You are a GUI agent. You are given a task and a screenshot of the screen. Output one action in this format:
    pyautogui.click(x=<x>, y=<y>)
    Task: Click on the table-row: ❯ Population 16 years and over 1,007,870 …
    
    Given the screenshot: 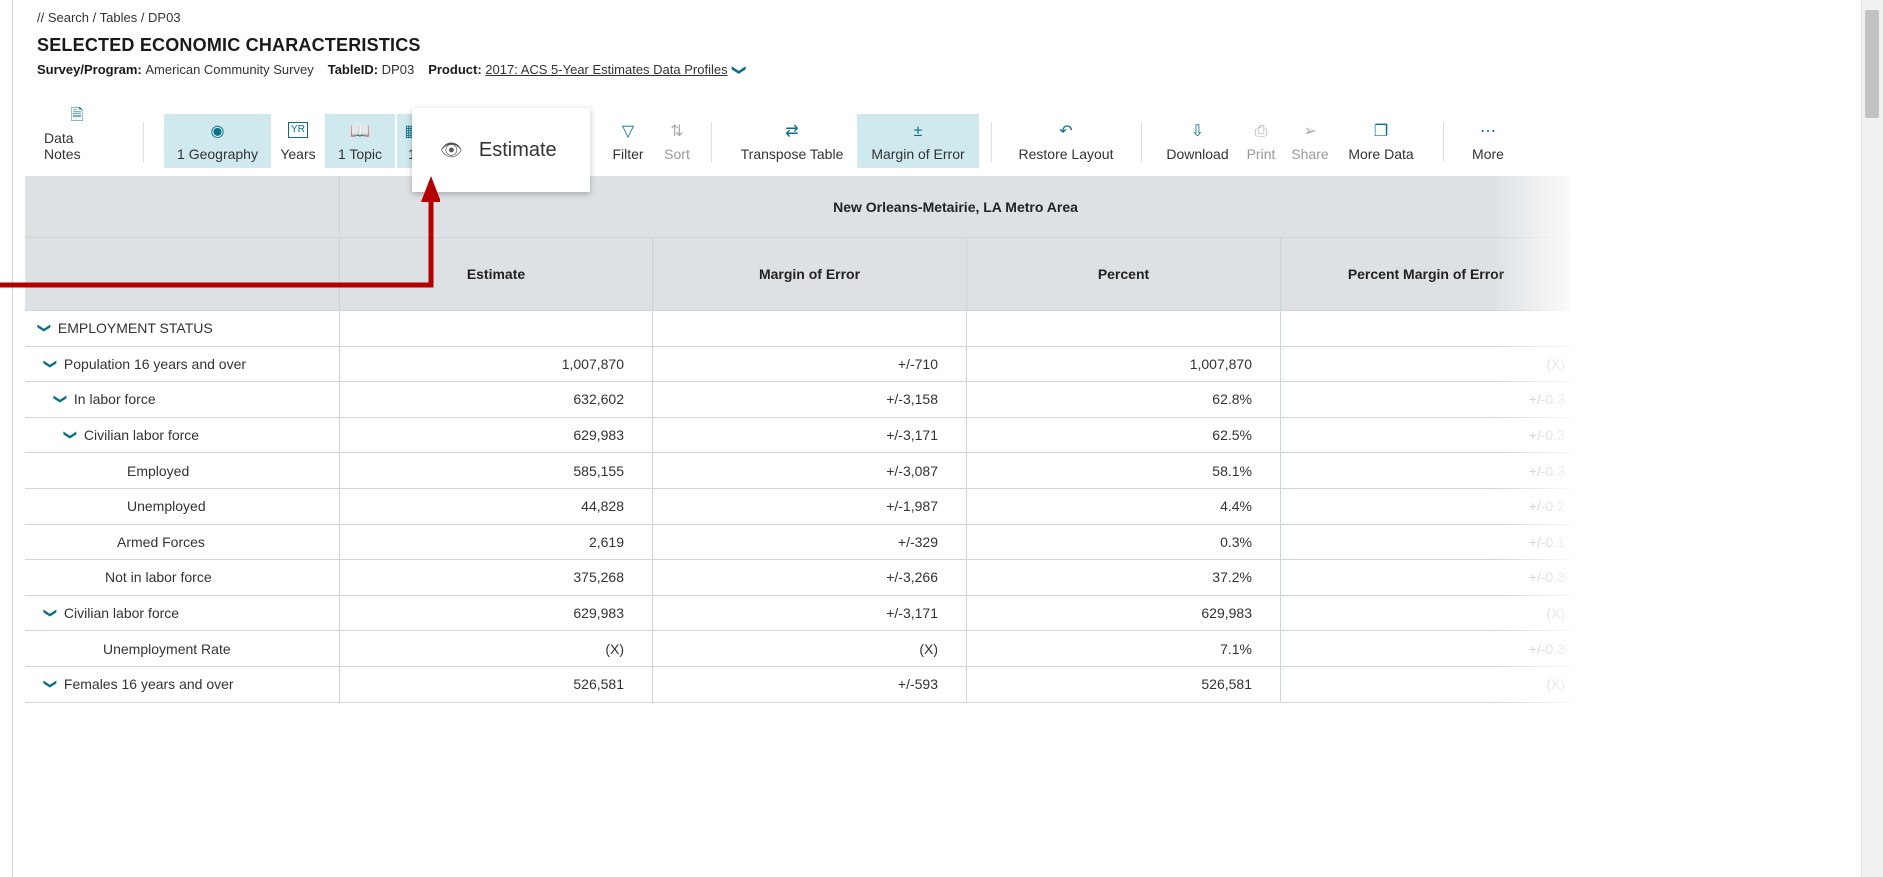 What is the action you would take?
    pyautogui.click(x=798, y=364)
    